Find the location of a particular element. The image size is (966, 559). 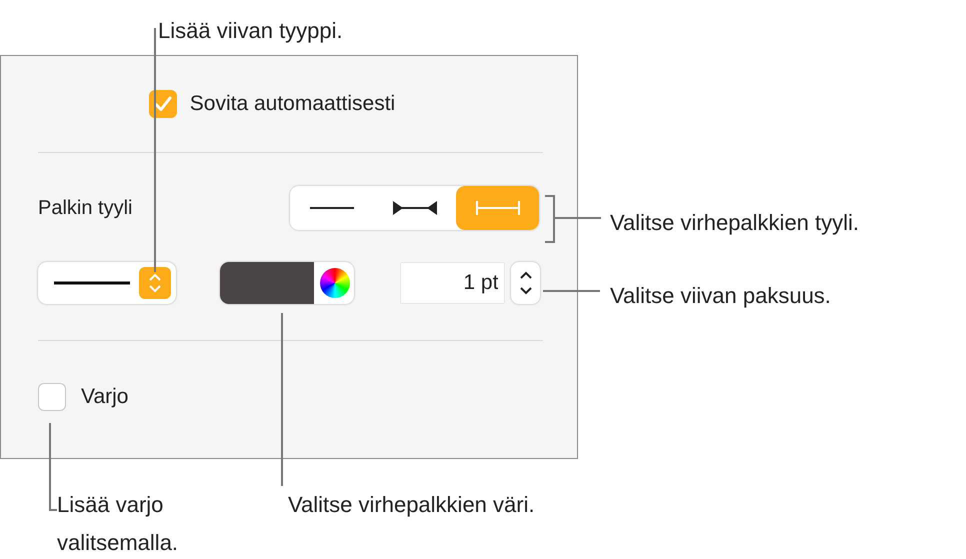

callout-text: Lisää varjo valitsemalla. is located at coordinates (118, 524).